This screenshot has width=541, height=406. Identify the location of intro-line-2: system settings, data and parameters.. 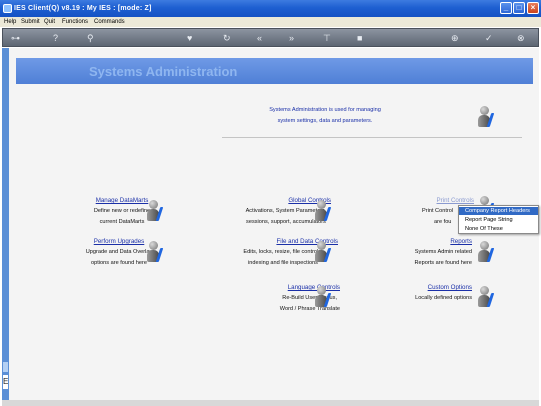
(325, 121).